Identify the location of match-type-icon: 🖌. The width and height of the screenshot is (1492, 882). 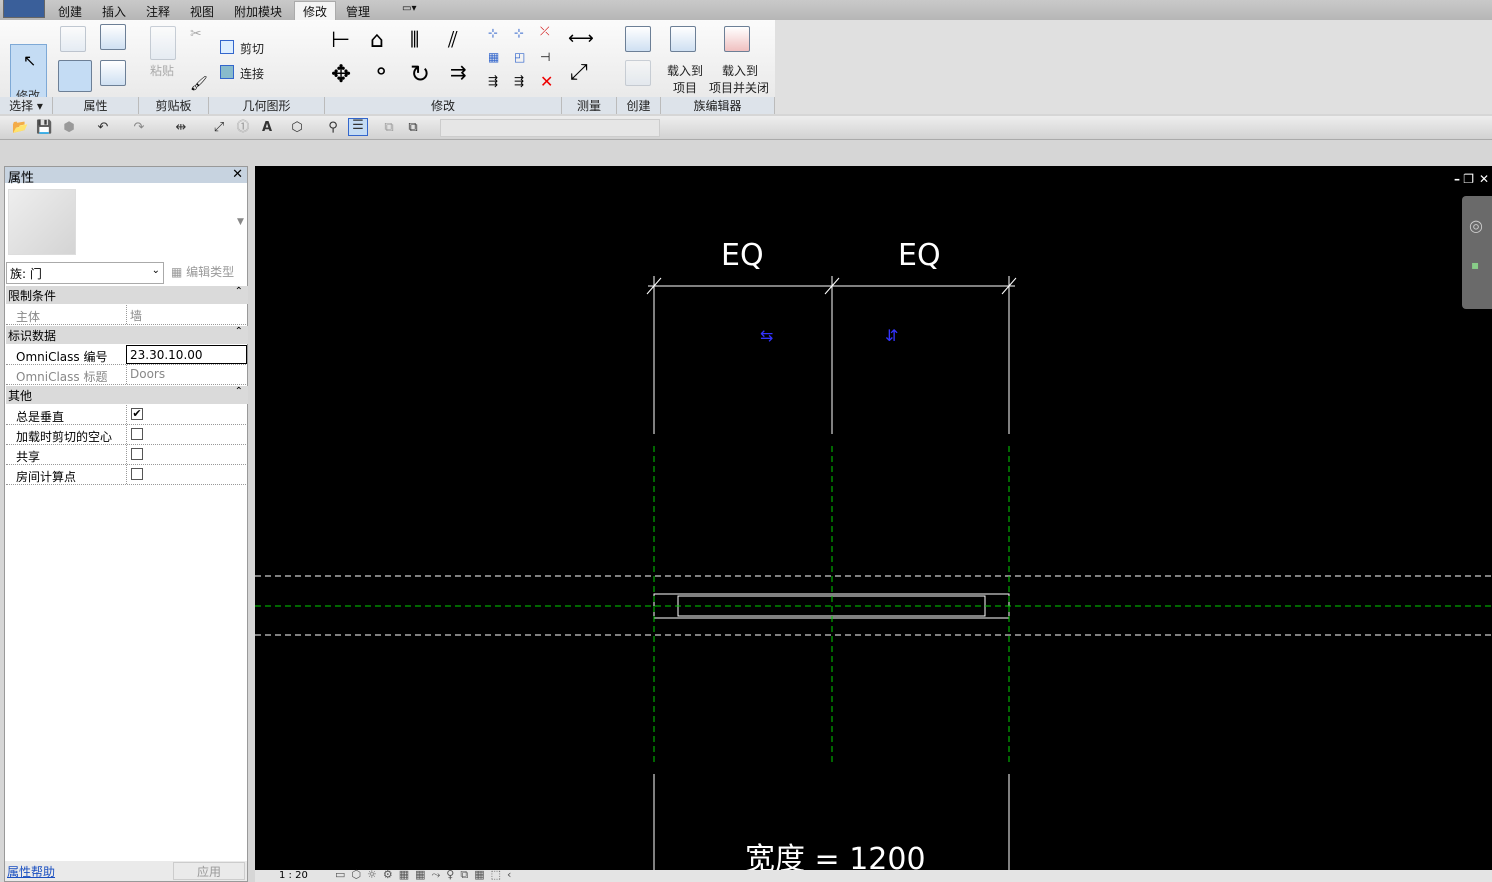
(199, 84).